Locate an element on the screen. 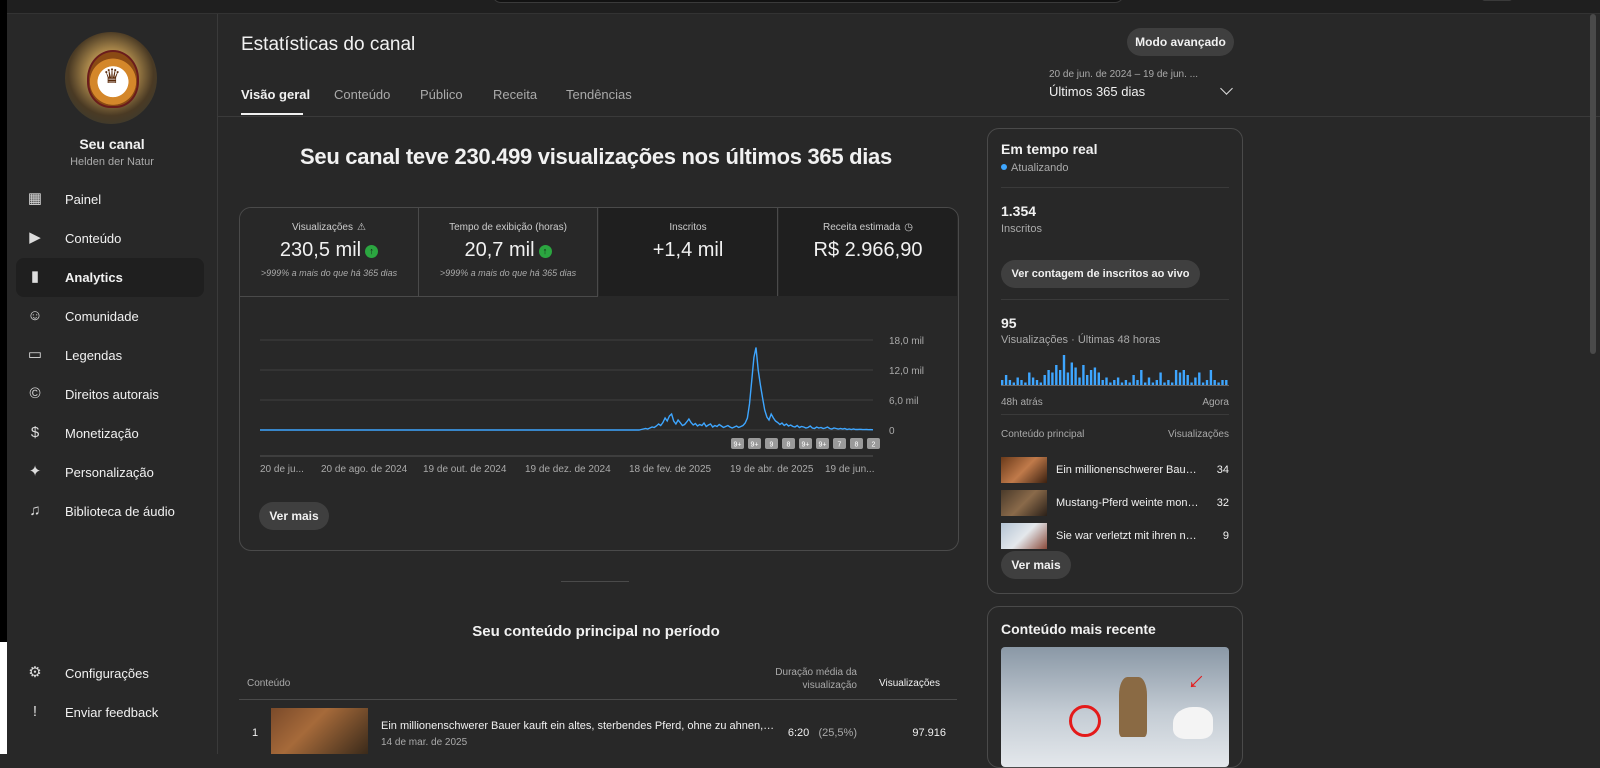 This screenshot has width=1600, height=768. metric-subscribers: Inscritos +1,4 mil is located at coordinates (688, 252).